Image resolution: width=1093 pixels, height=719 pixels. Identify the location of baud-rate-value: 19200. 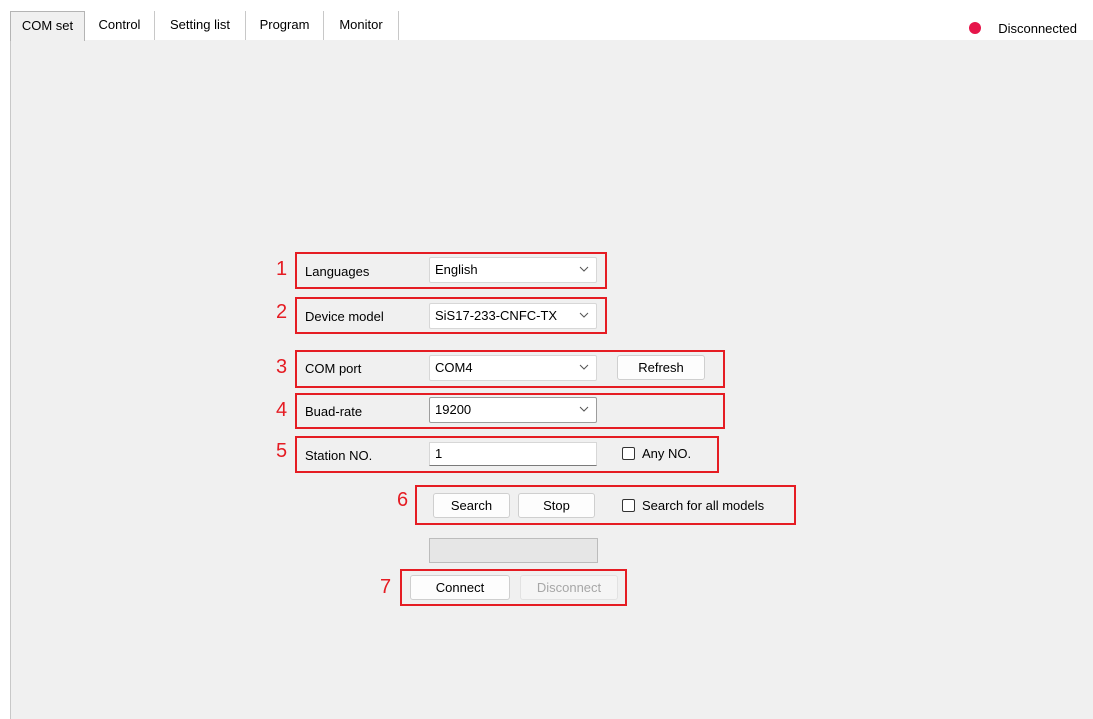
(453, 409).